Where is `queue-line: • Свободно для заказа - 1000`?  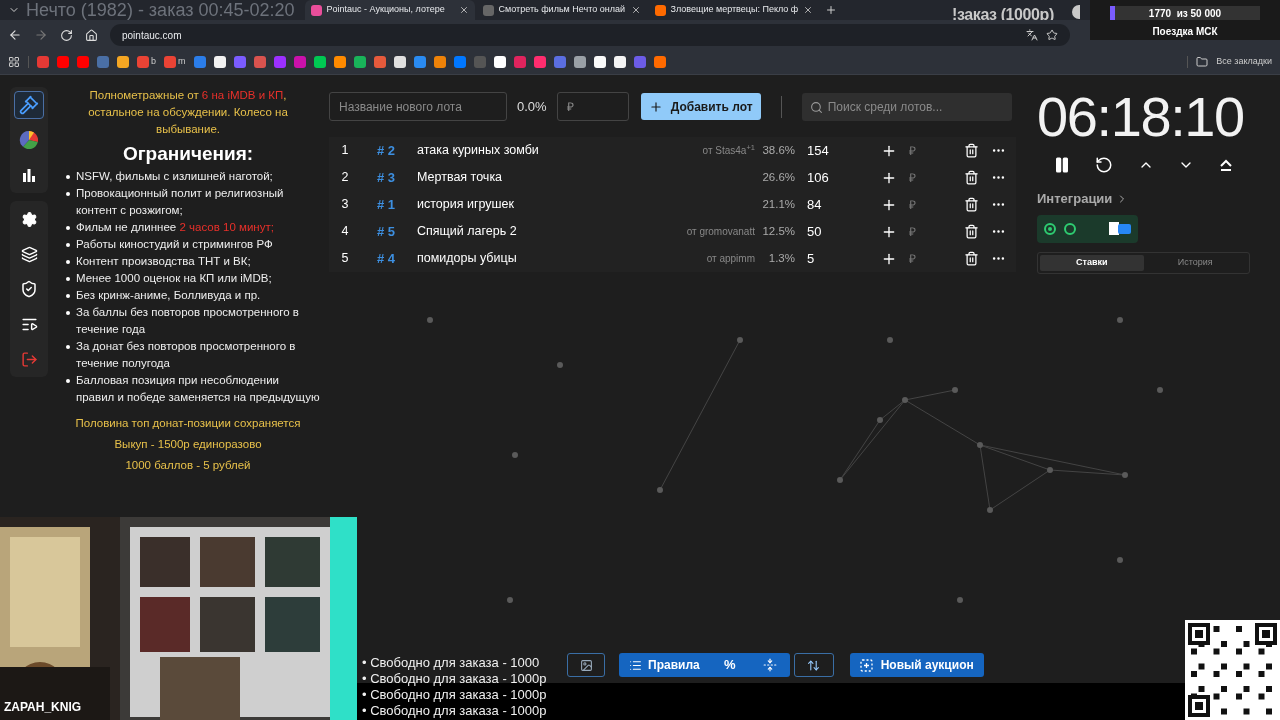
queue-line: • Свободно для заказа - 1000 is located at coordinates (451, 663).